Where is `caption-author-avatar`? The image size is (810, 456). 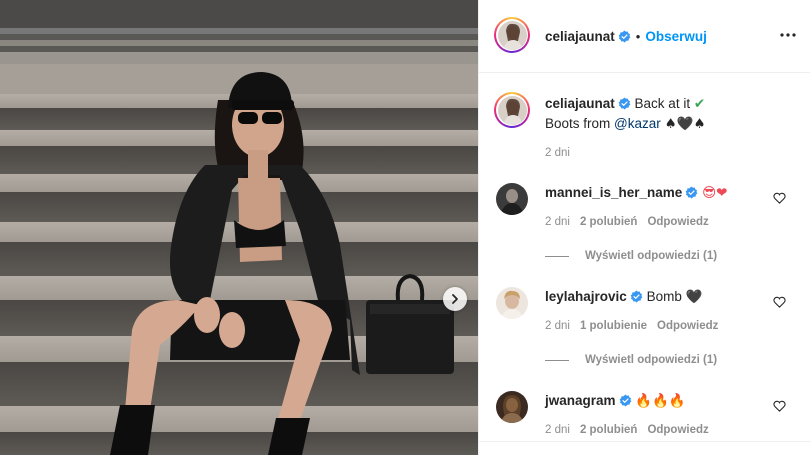
caption-author-avatar is located at coordinates (512, 110).